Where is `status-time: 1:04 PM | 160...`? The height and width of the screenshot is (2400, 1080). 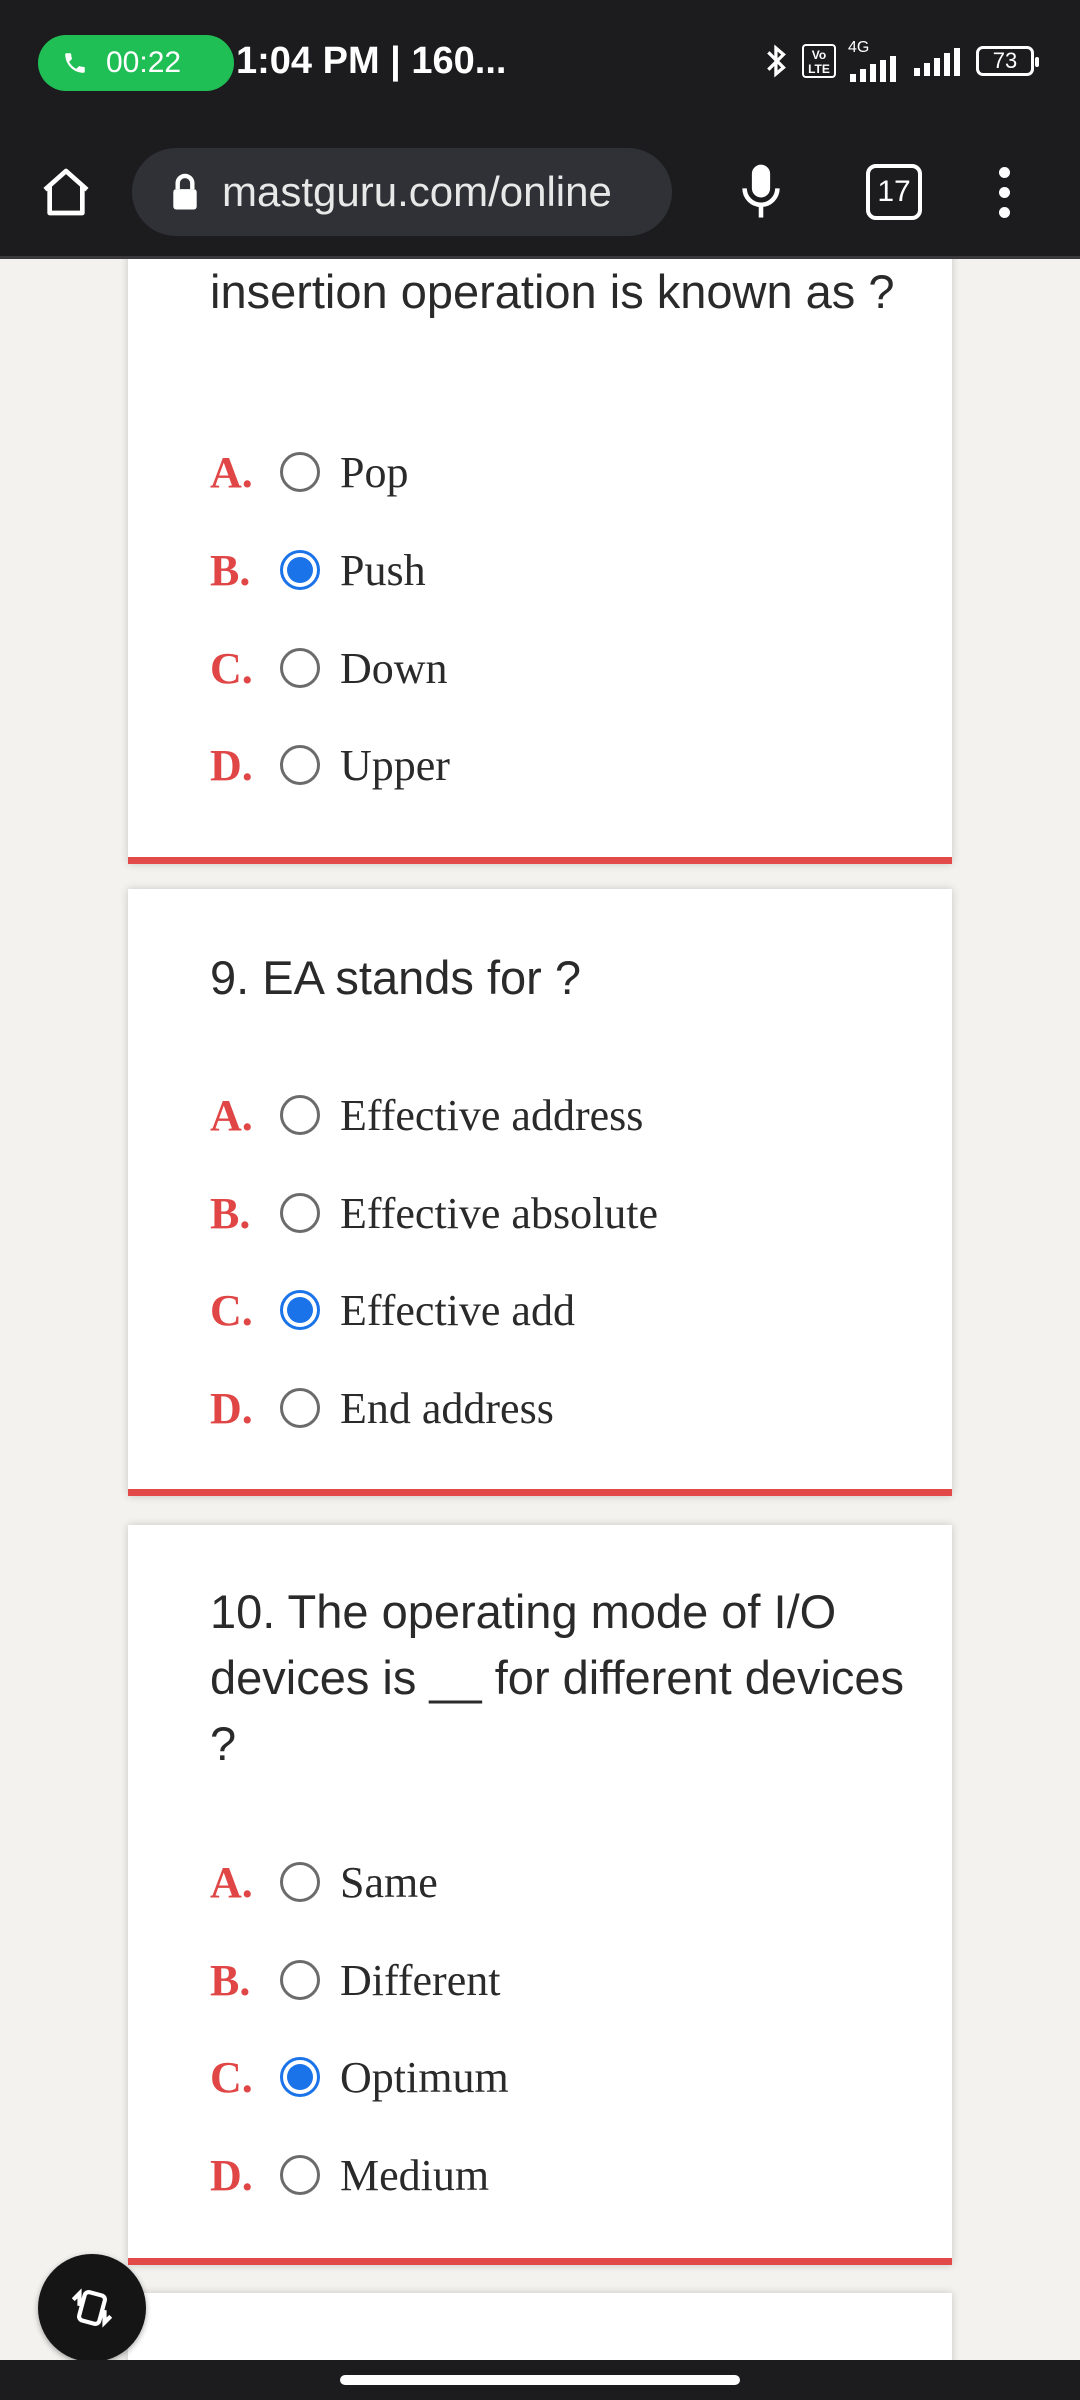 status-time: 1:04 PM | 160... is located at coordinates (371, 61).